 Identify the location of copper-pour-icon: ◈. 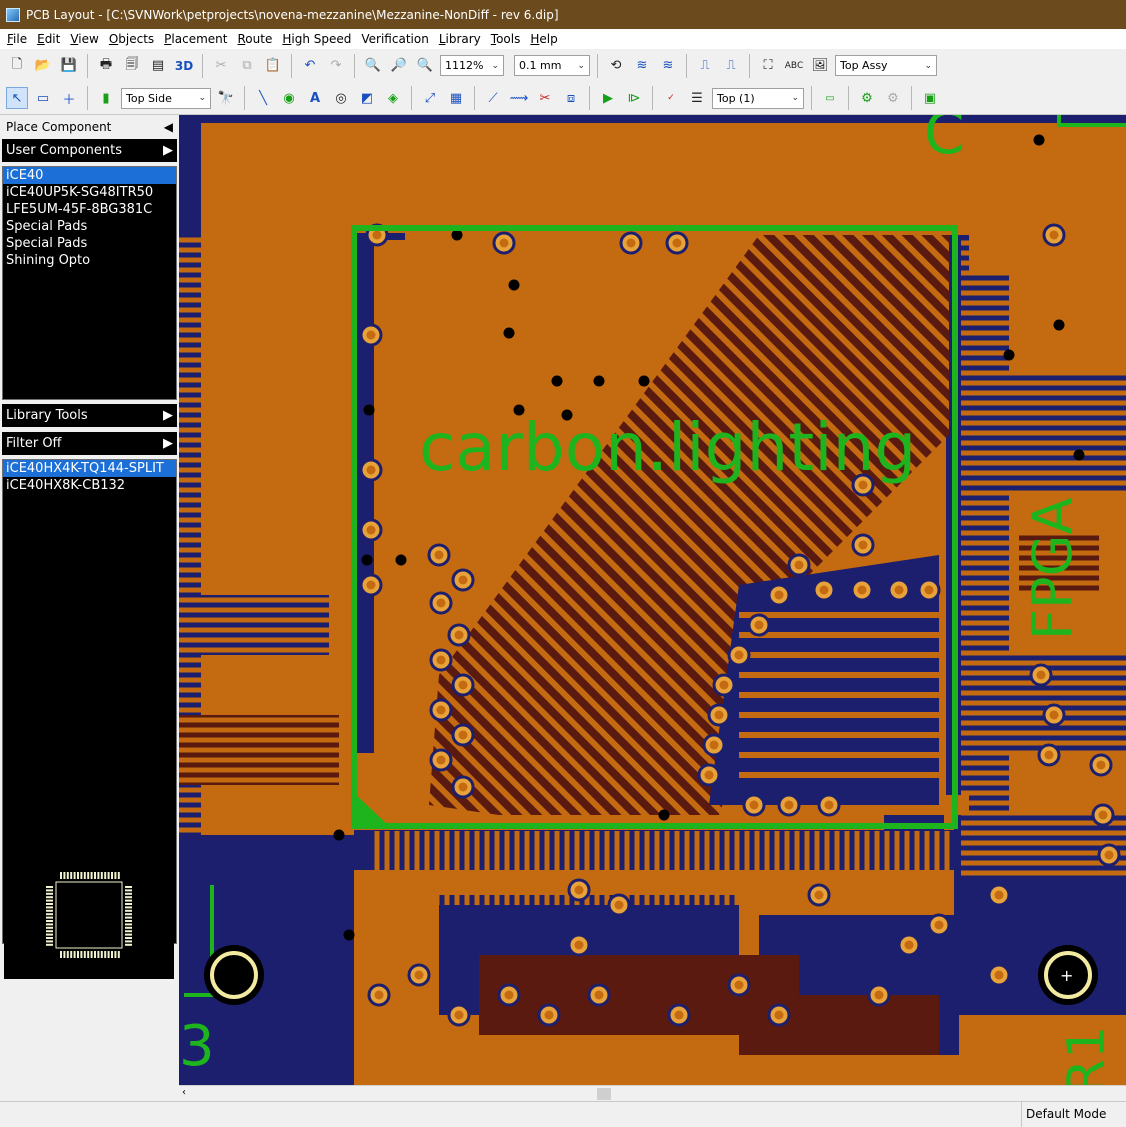
(393, 98).